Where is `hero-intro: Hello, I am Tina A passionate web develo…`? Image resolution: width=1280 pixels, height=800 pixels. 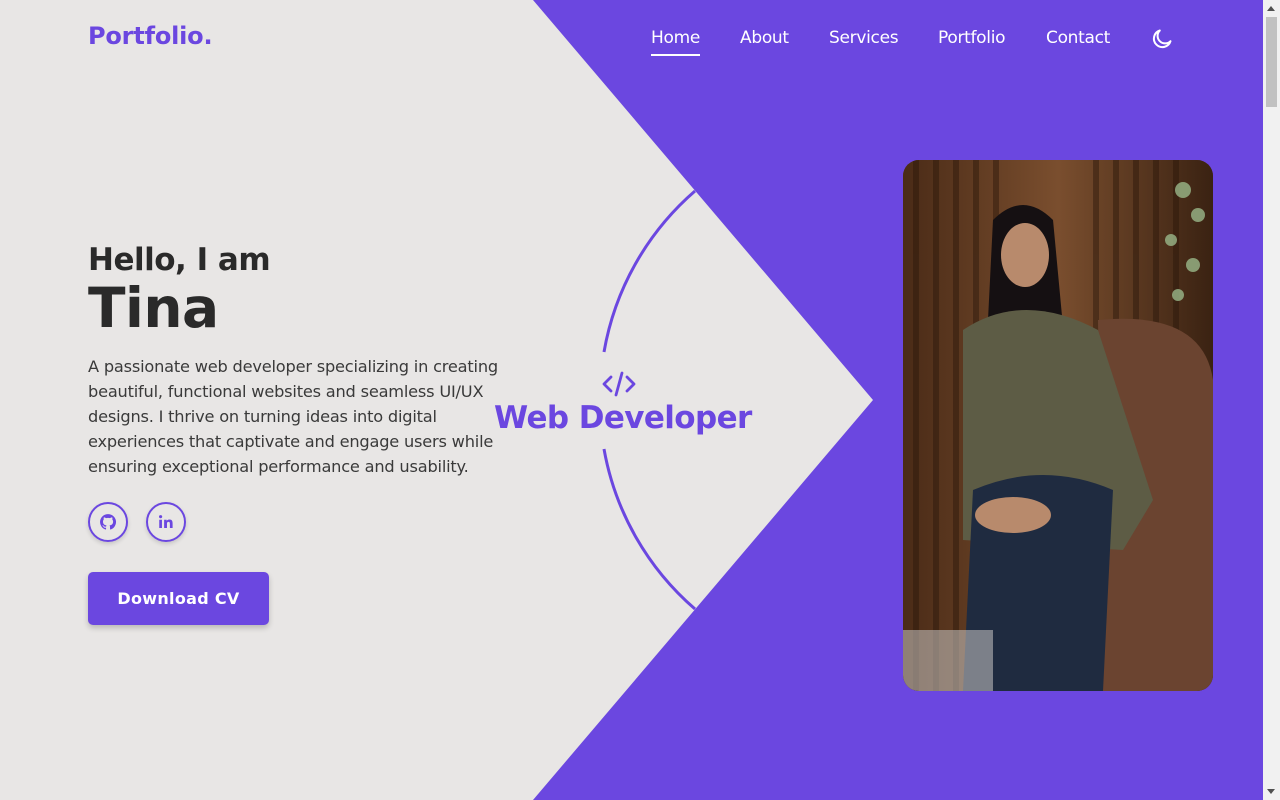 hero-intro: Hello, I am Tina A passionate web develo… is located at coordinates (293, 359).